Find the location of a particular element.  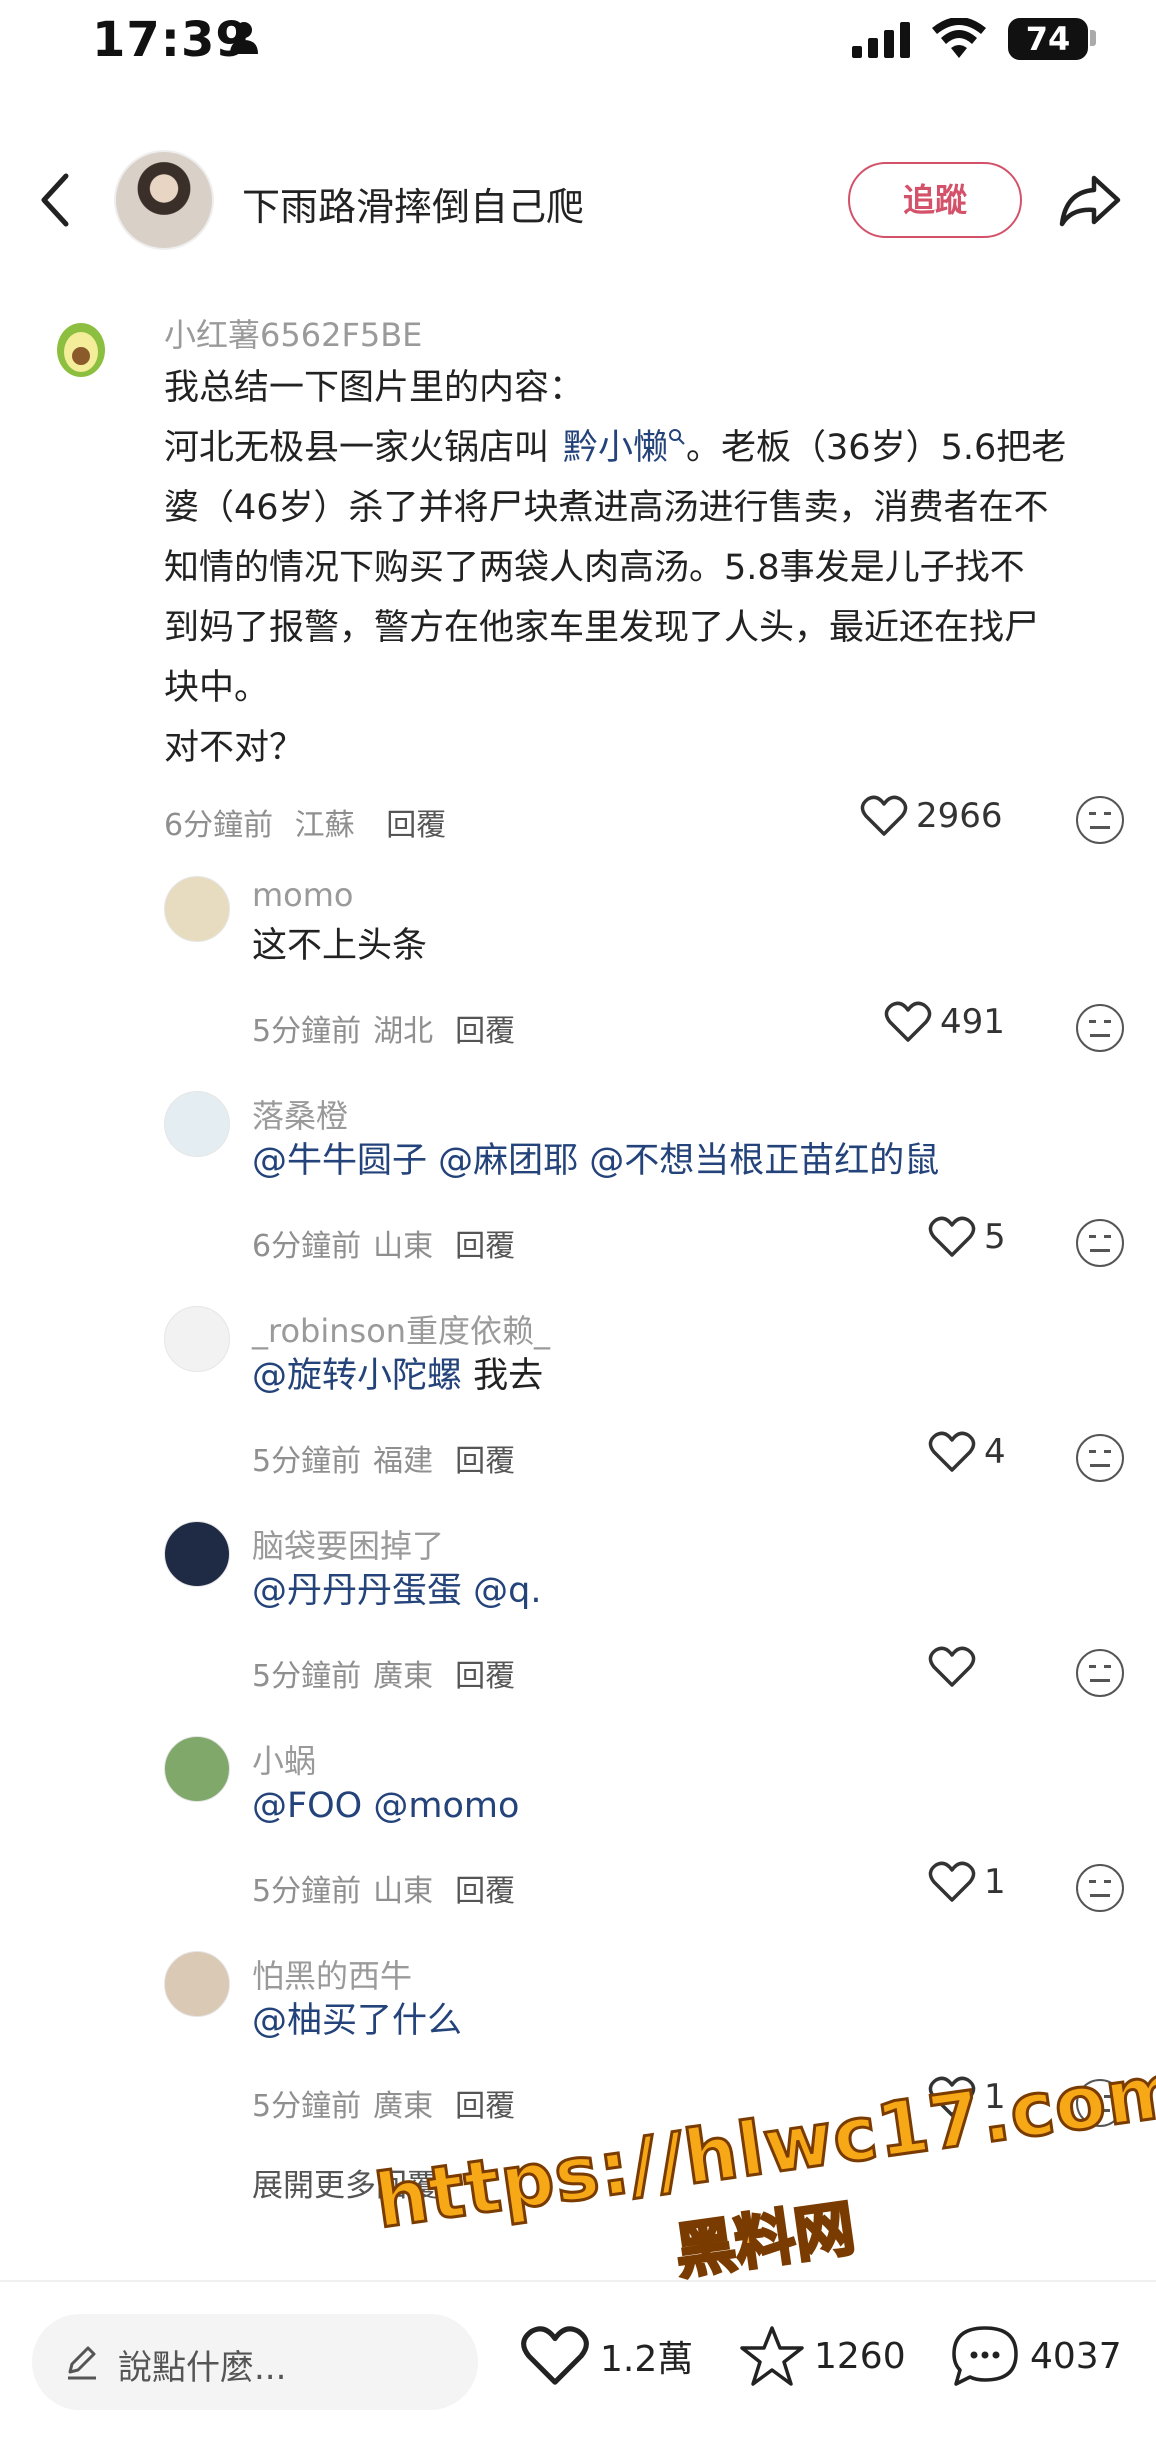

pencil-icon is located at coordinates (82, 2363).